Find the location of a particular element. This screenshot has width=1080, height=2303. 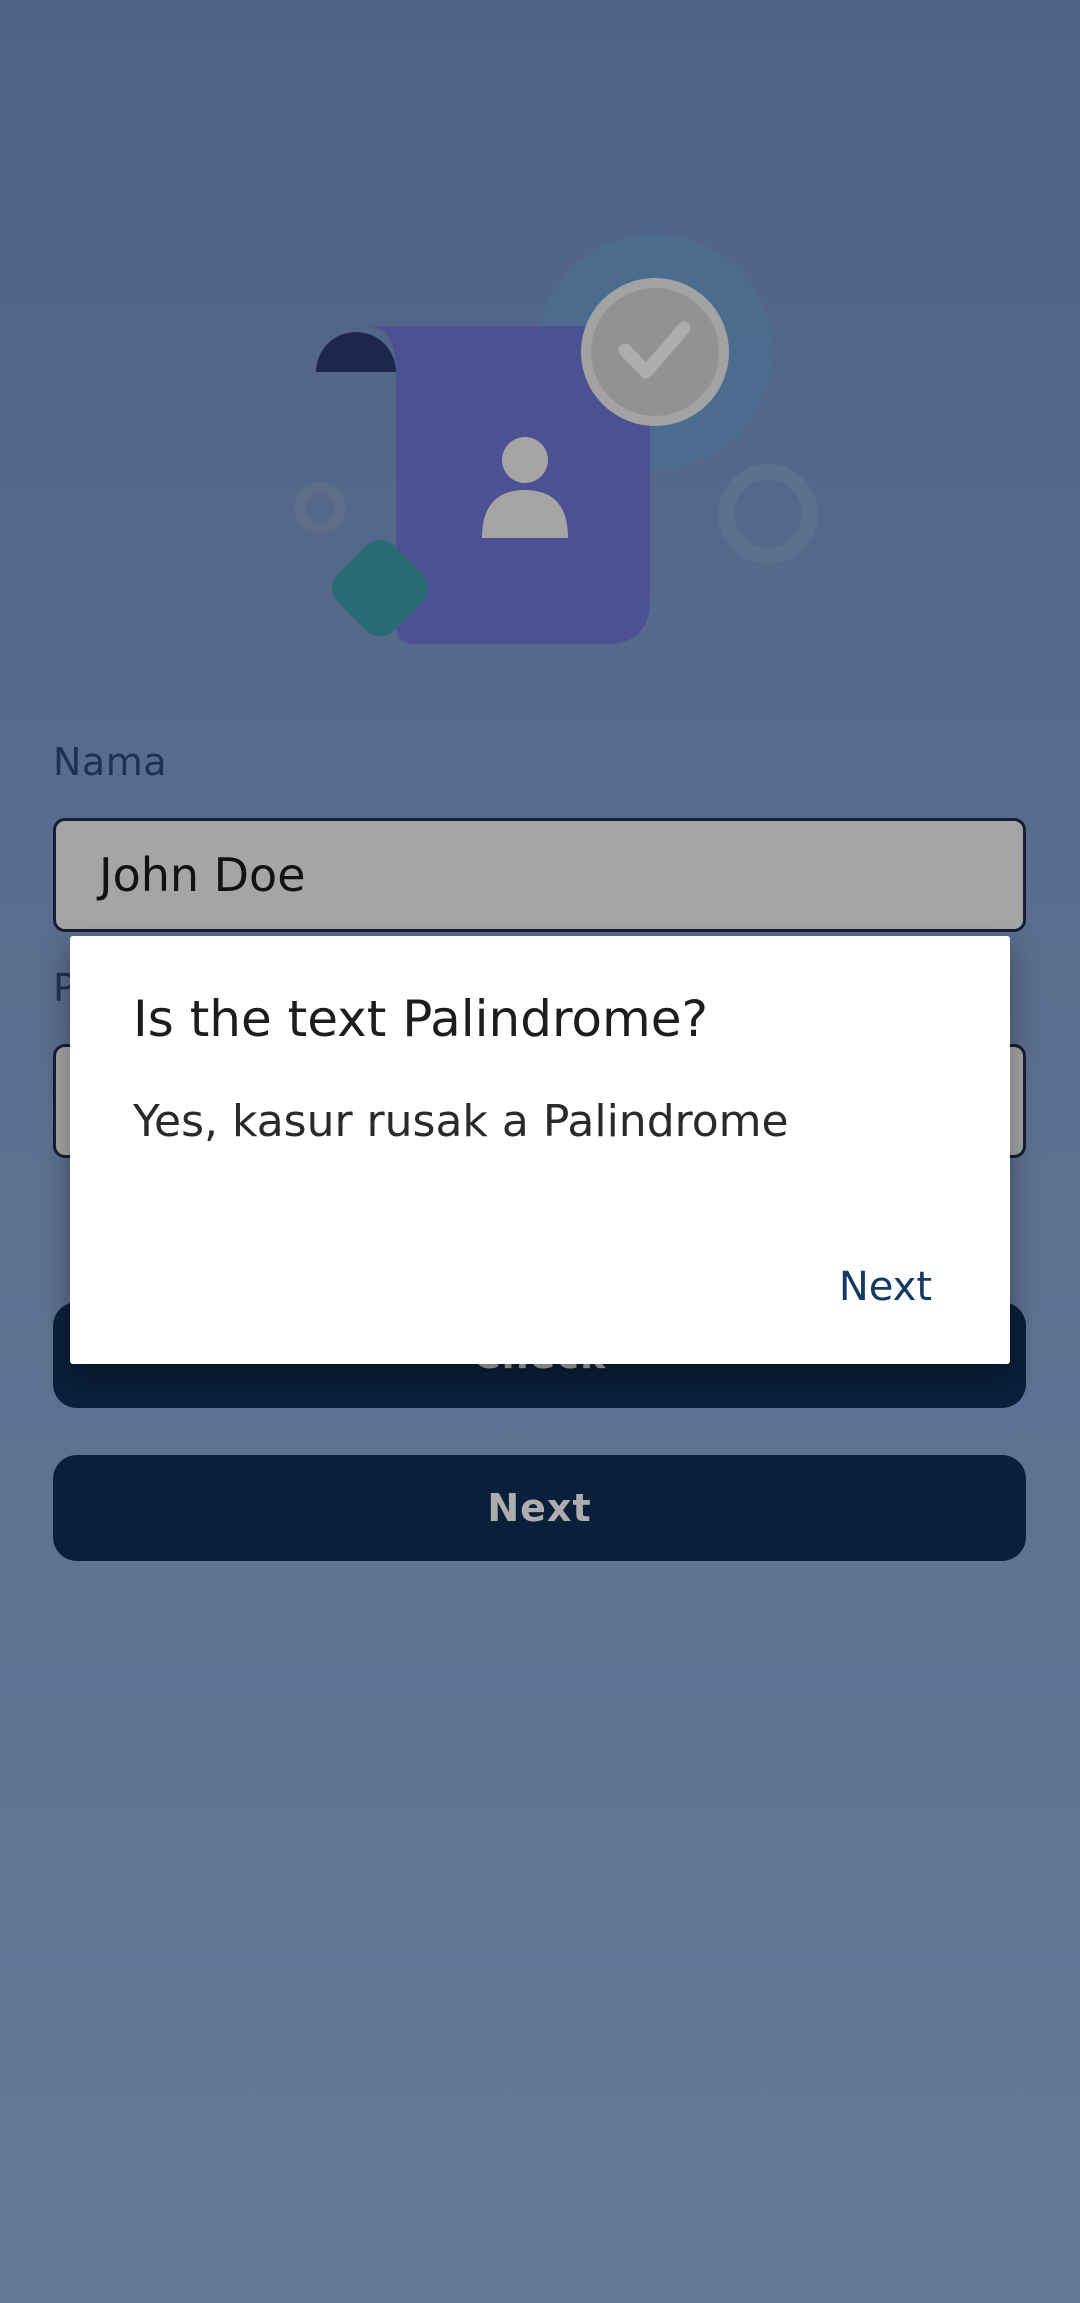

dialog-next-button: Next is located at coordinates (885, 1287).